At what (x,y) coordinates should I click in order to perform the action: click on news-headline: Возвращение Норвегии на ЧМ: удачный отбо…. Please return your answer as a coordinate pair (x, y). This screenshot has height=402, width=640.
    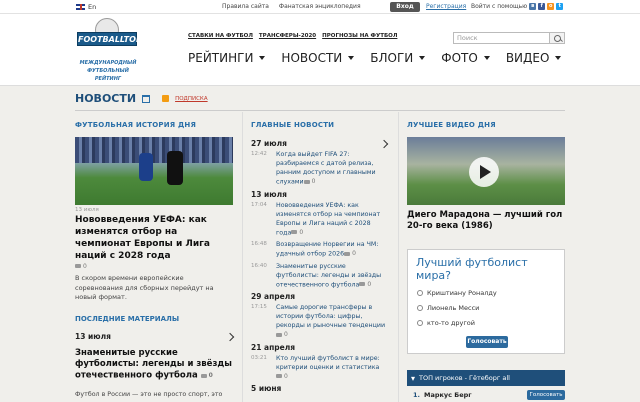
    Looking at the image, I should click on (331, 249).